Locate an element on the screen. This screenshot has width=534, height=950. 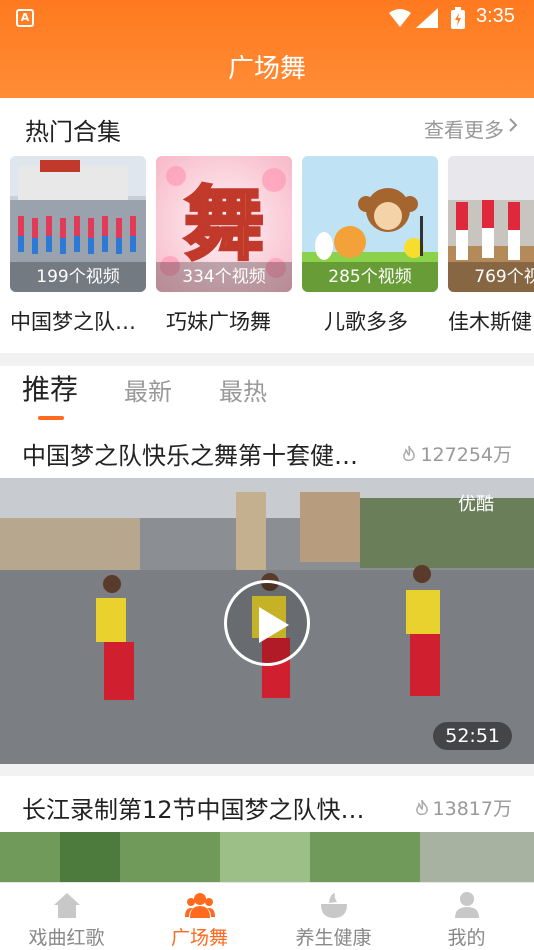
video-watermark: 优酷 is located at coordinates (476, 504).